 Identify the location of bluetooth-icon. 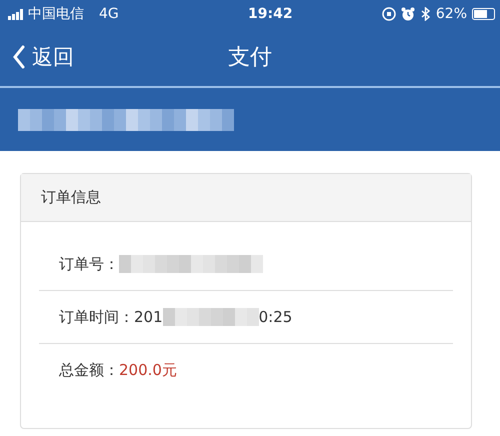
(425, 14).